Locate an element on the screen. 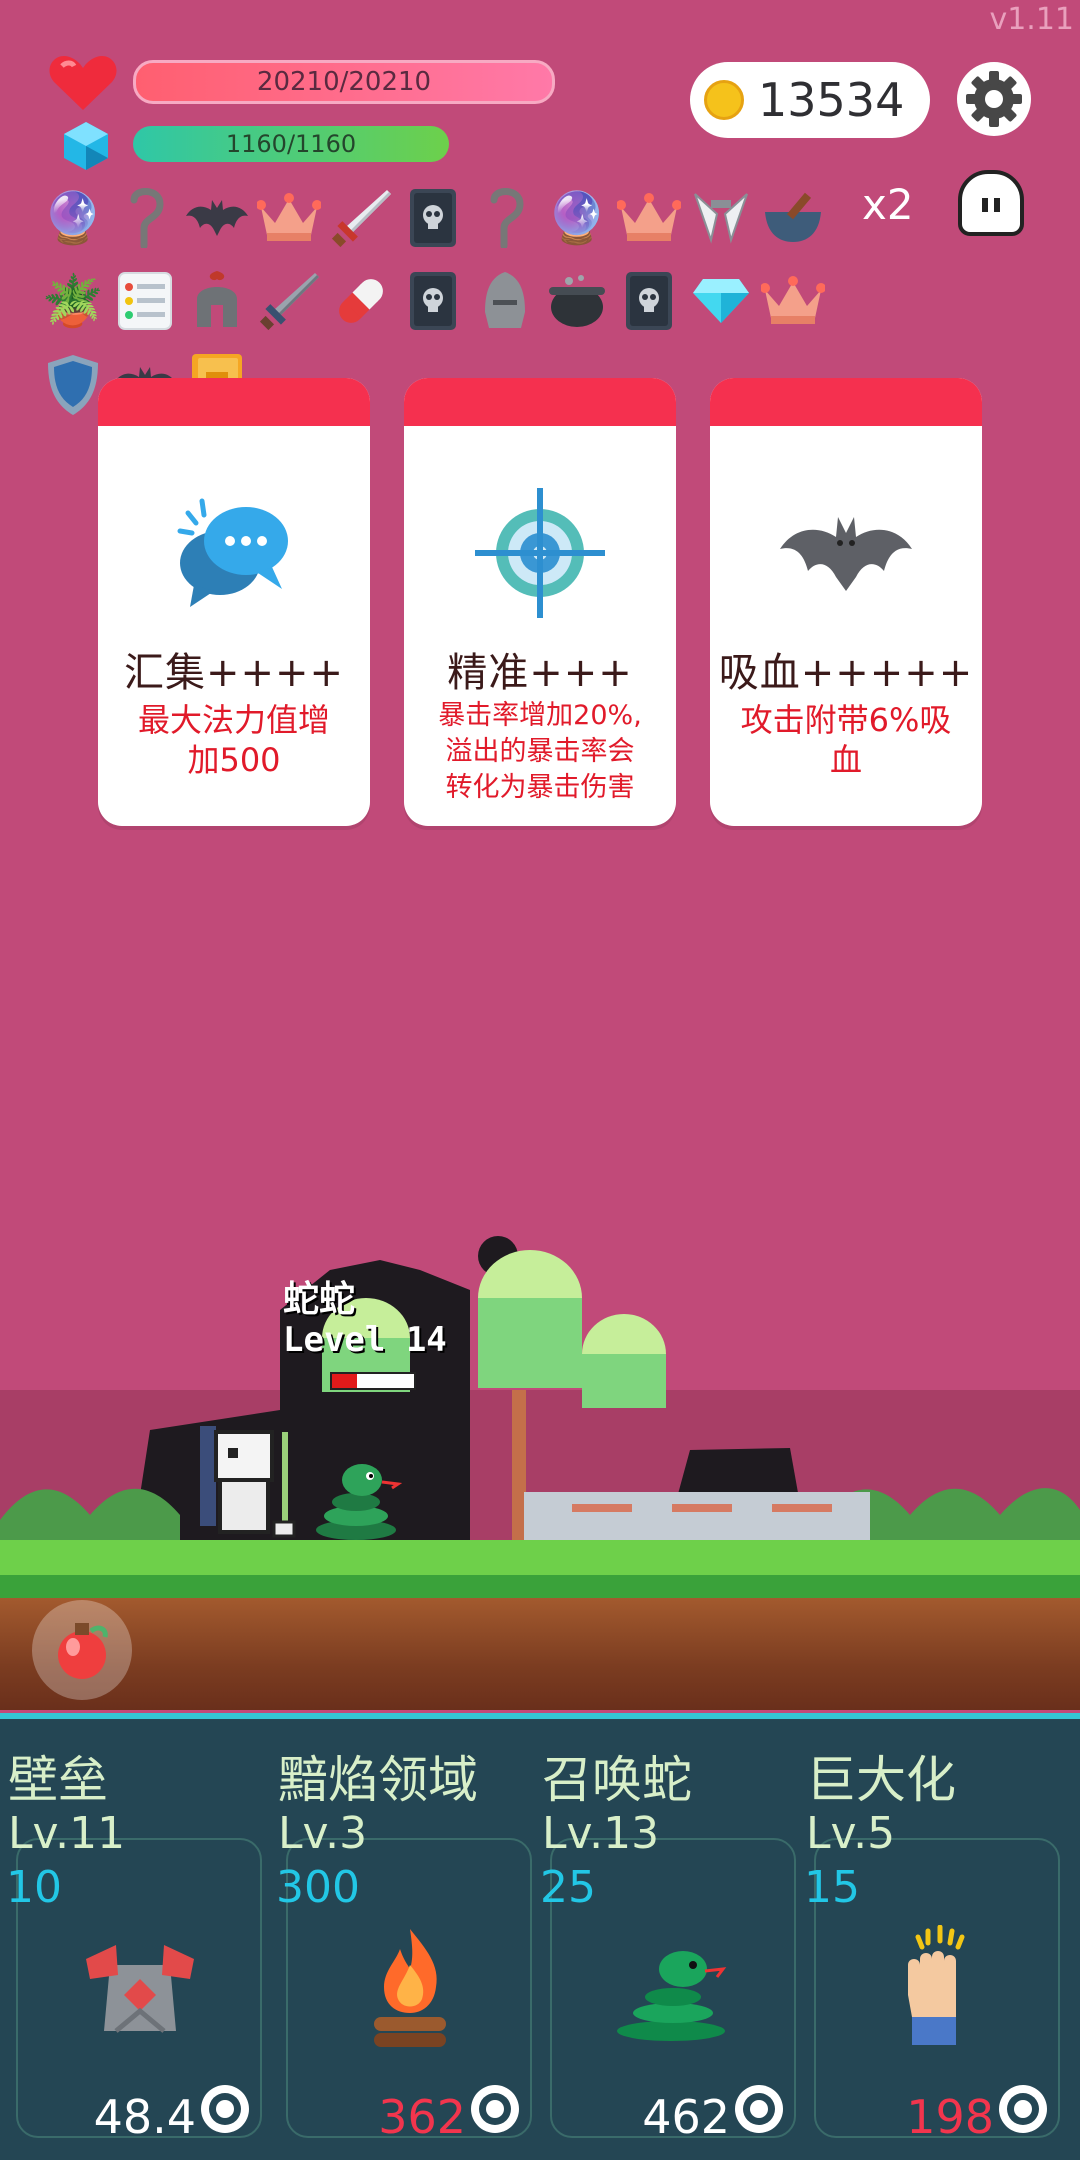 The image size is (1080, 2160). enemy-snake is located at coordinates (359, 1502).